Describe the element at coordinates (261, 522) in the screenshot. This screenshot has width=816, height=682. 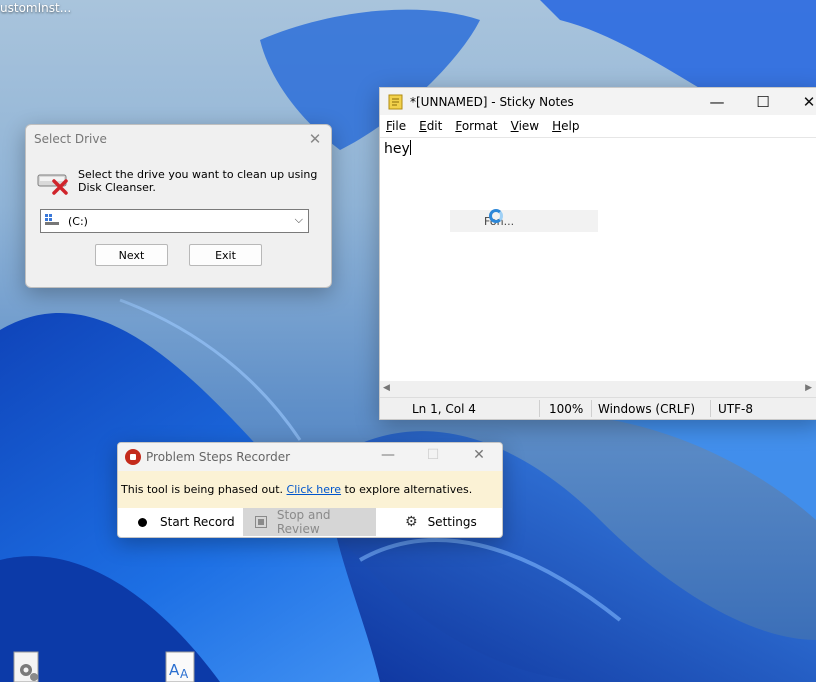
I see `stop-icon` at that location.